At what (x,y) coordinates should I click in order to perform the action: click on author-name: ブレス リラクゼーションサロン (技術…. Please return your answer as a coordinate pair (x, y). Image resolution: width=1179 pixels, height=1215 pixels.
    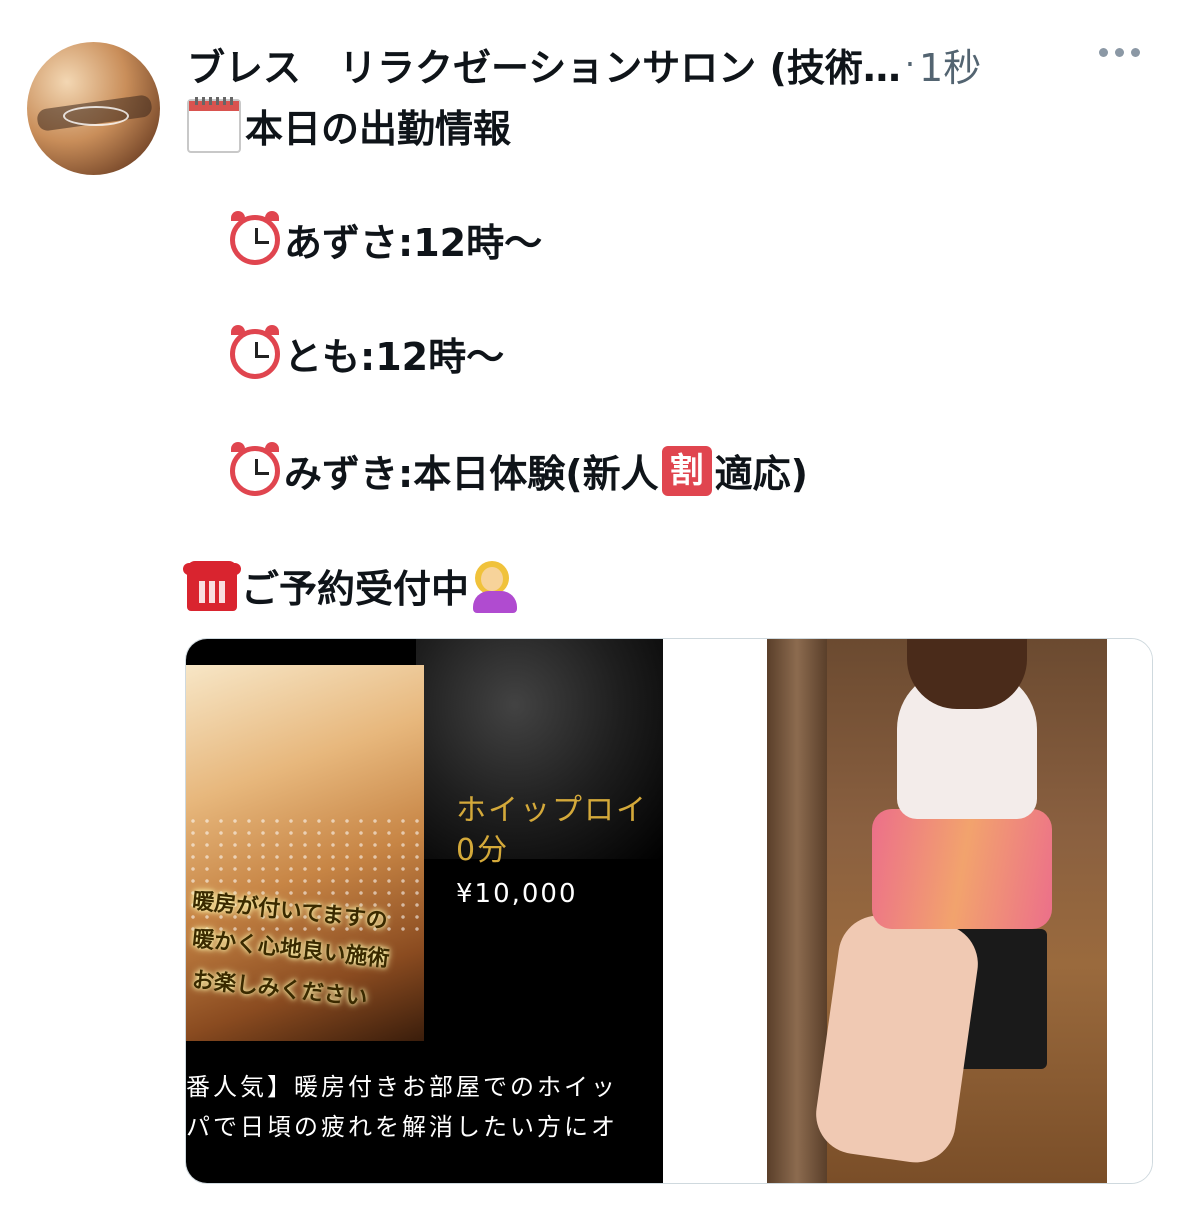
    Looking at the image, I should click on (544, 64).